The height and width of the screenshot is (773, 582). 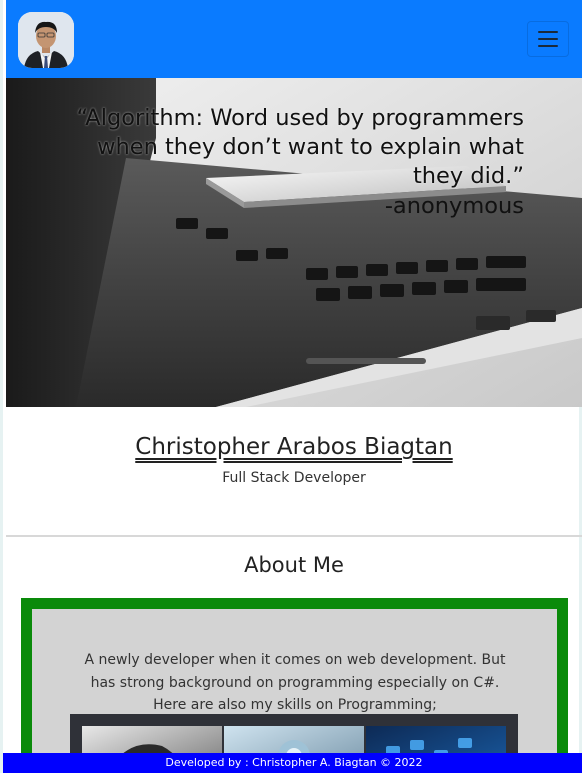 What do you see at coordinates (294, 478) in the screenshot?
I see `profile-role: Full Stack Developer` at bounding box center [294, 478].